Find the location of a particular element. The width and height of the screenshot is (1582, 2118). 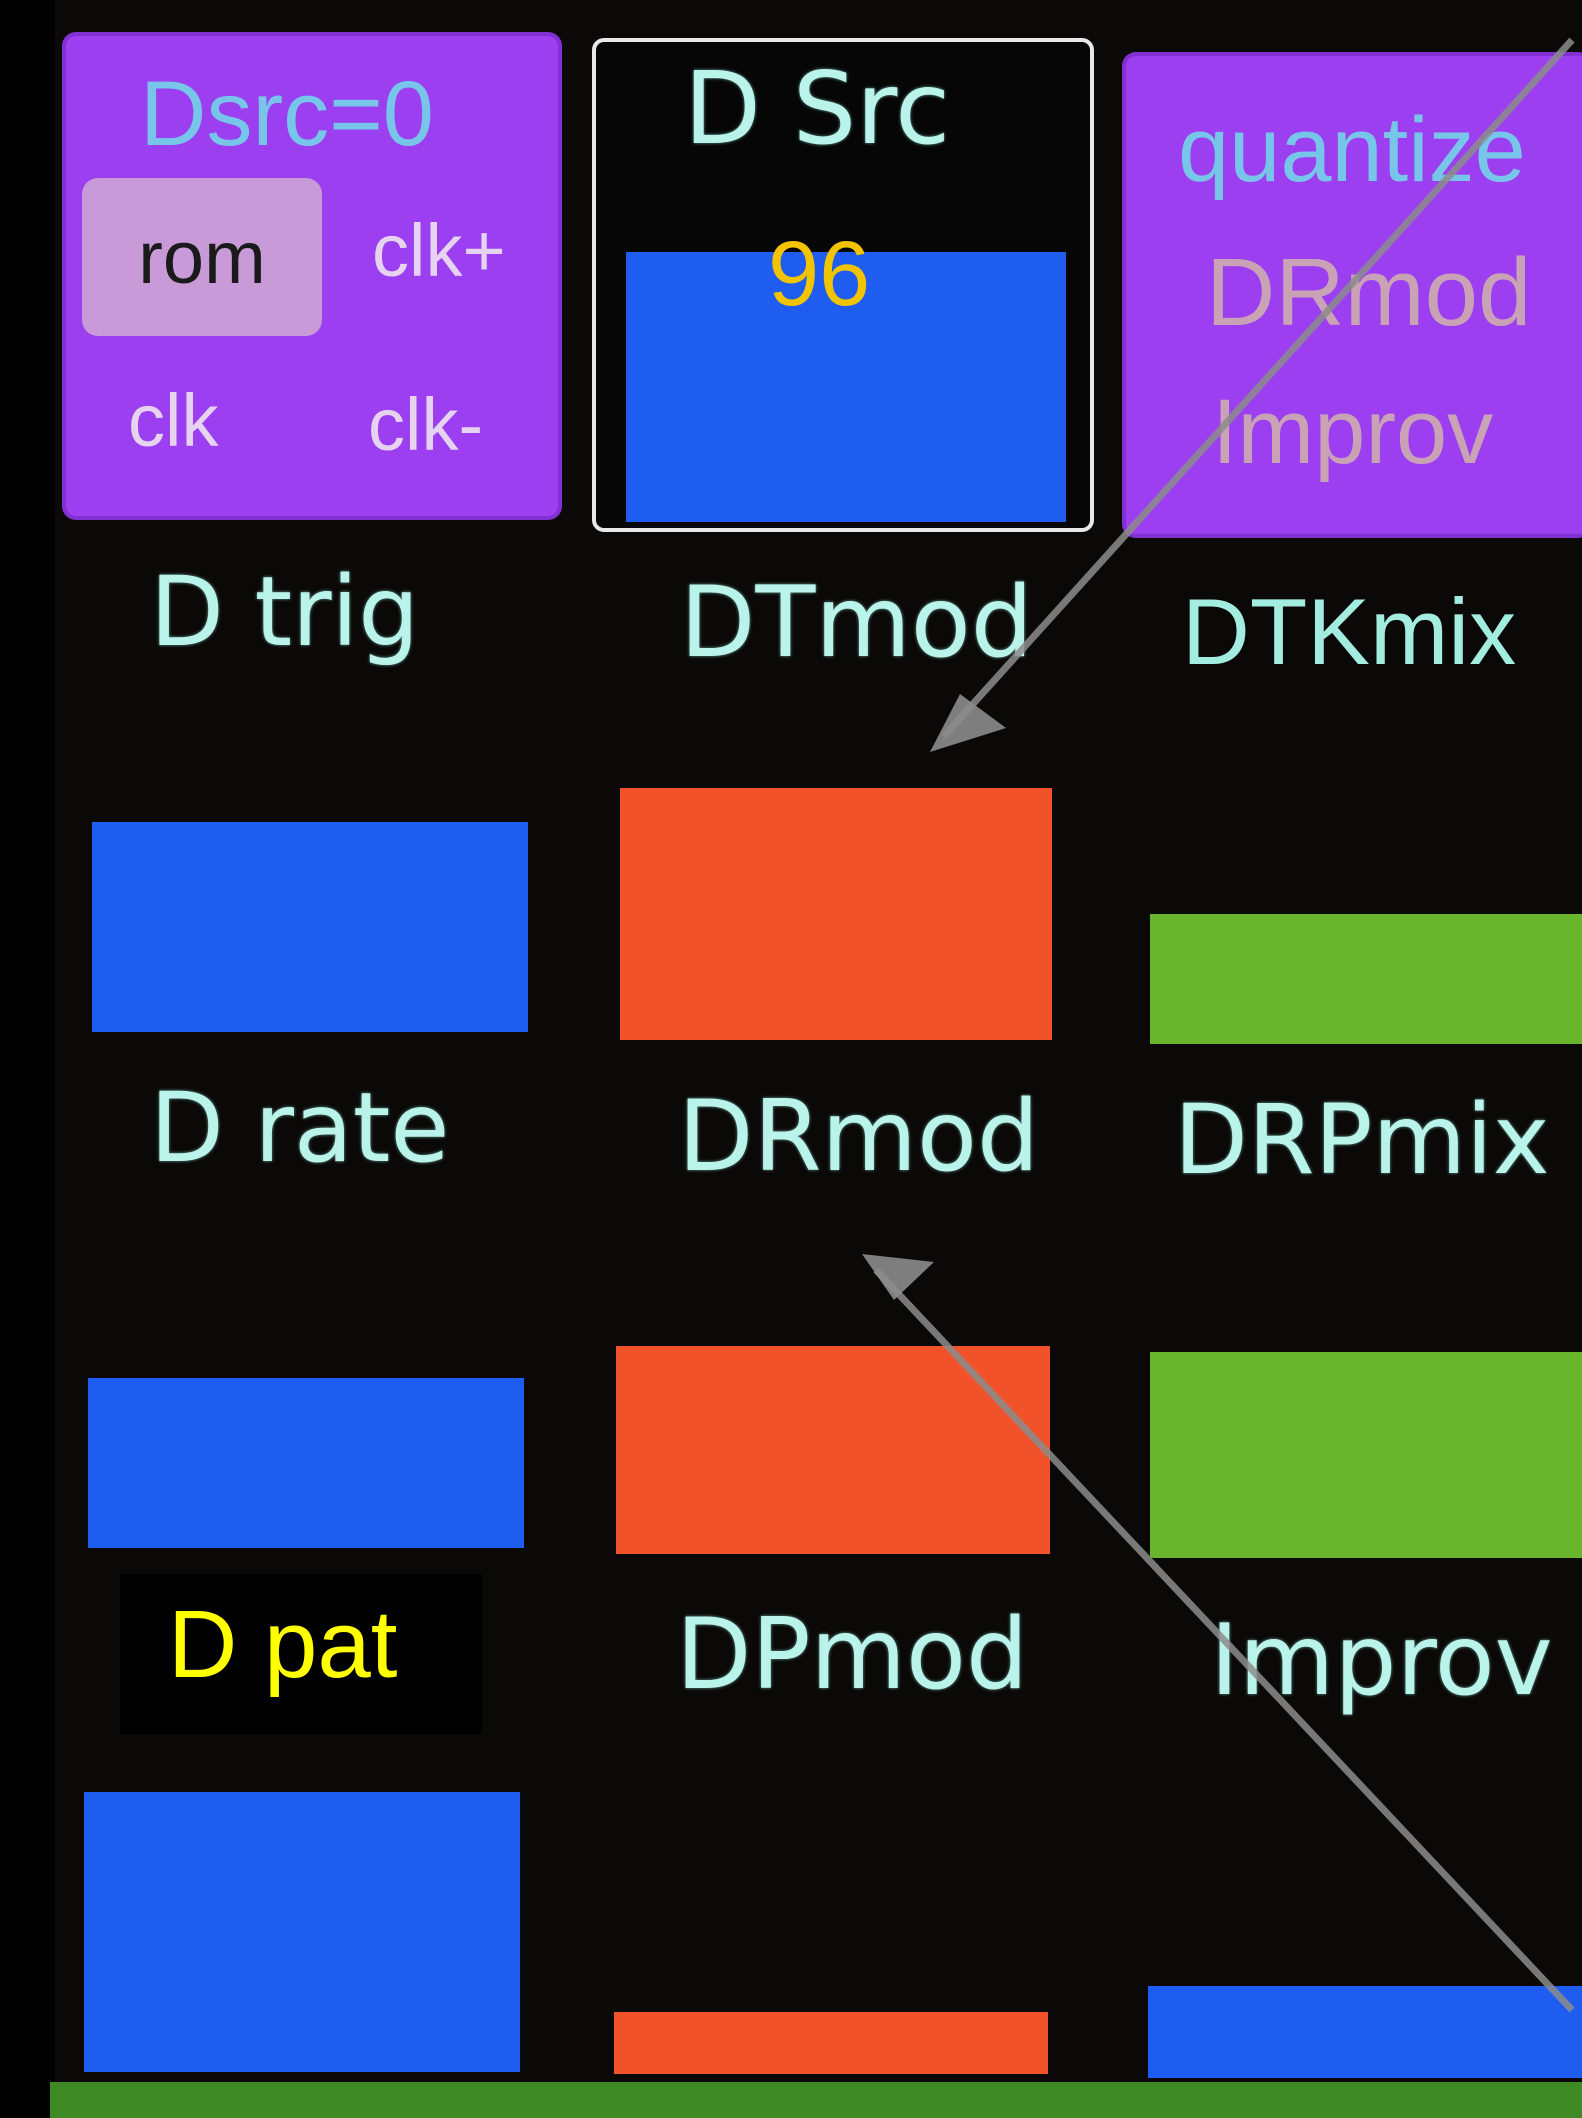

arrow-to-drmod-head is located at coordinates (898, 1277).